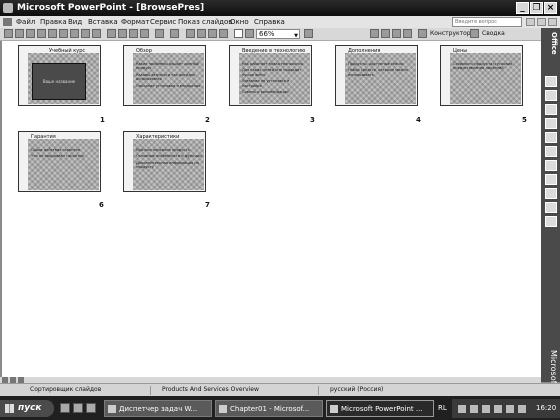 This screenshot has width=560, height=420. Describe the element at coordinates (269, 22) in the screenshot. I see `menu-help: Справка` at that location.